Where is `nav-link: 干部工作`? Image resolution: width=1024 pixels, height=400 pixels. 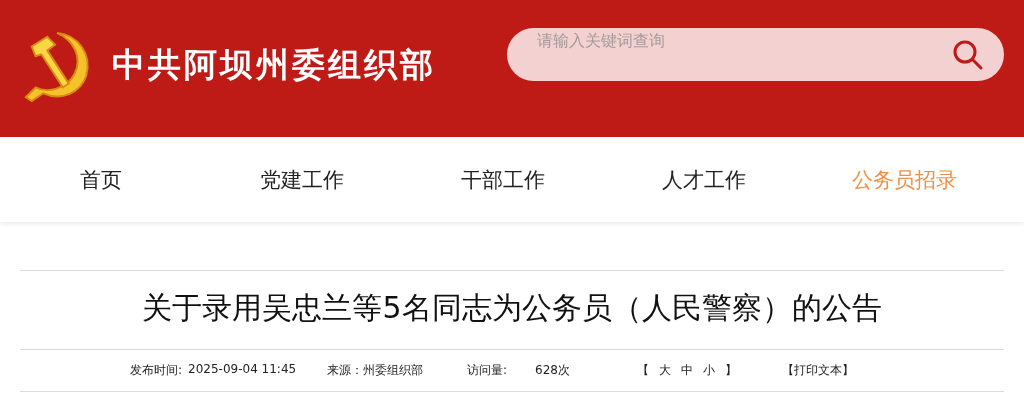 nav-link: 干部工作 is located at coordinates (502, 179).